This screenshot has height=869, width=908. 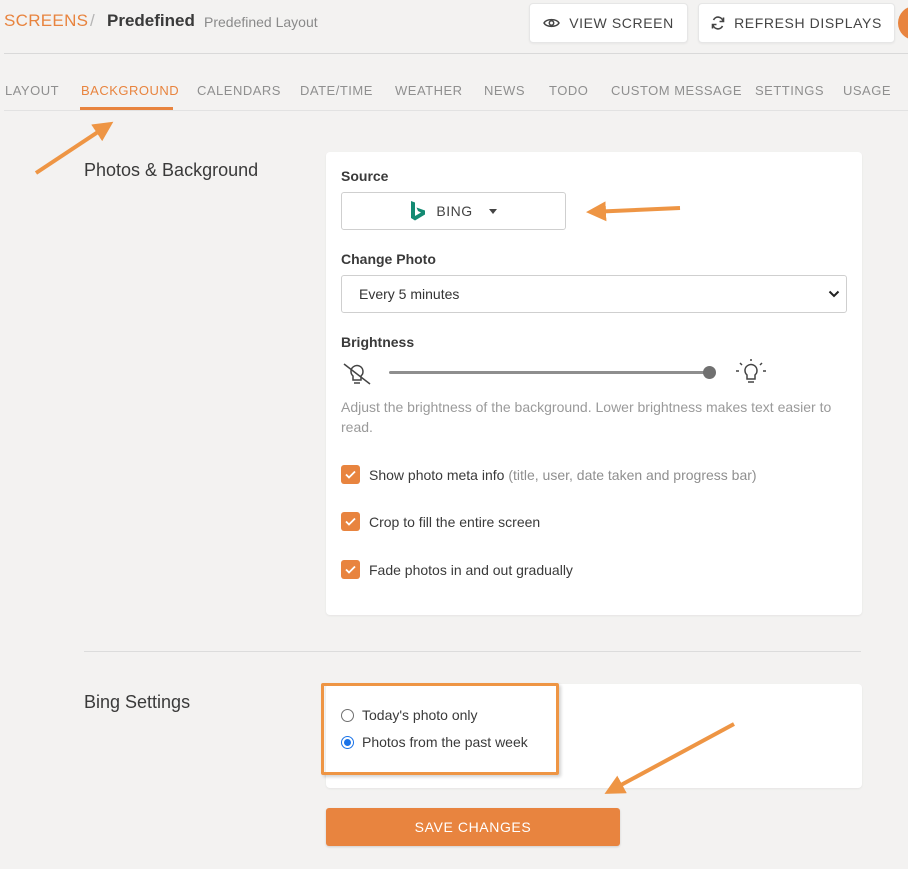 I want to click on user-avatar, so click(x=903, y=23).